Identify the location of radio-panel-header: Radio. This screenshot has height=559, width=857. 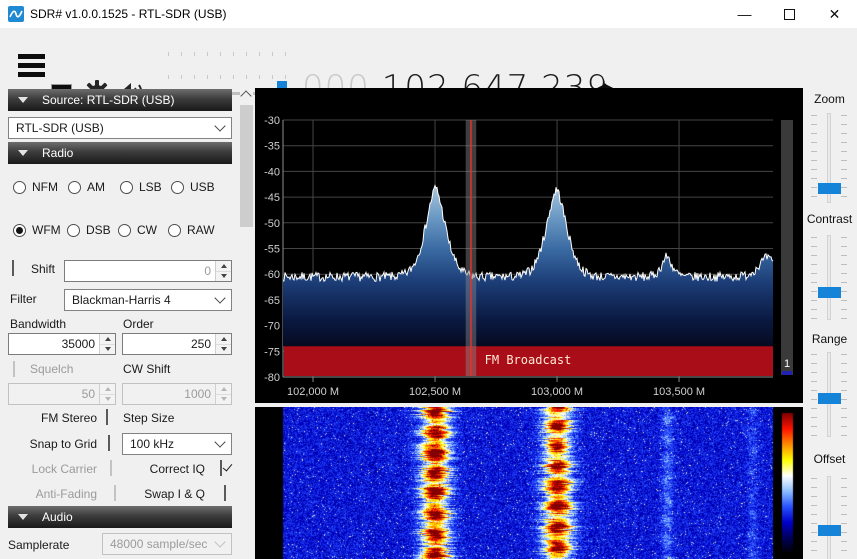
(120, 153).